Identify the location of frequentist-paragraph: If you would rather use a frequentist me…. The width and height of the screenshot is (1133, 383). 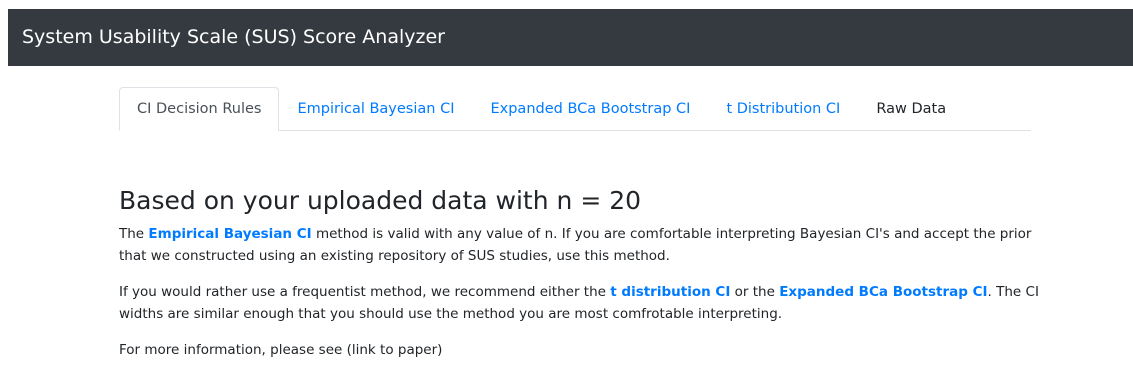
(579, 303).